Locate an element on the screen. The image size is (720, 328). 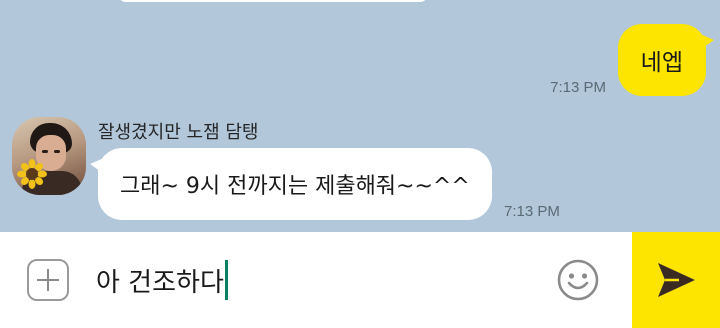
outgoing-message-time: 7:13 PM is located at coordinates (578, 87).